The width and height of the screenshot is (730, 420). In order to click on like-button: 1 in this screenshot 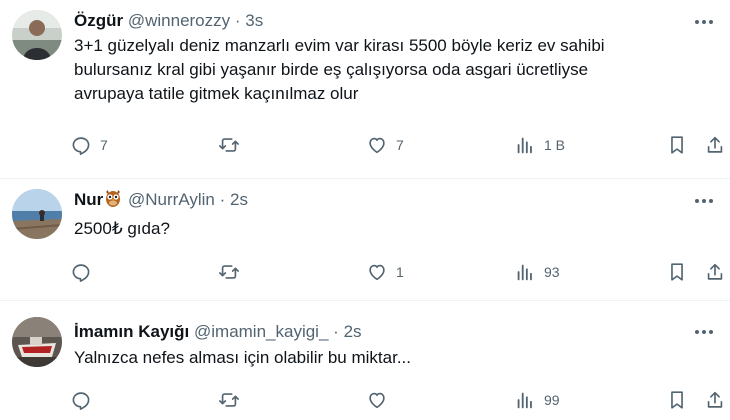, I will do `click(385, 272)`.